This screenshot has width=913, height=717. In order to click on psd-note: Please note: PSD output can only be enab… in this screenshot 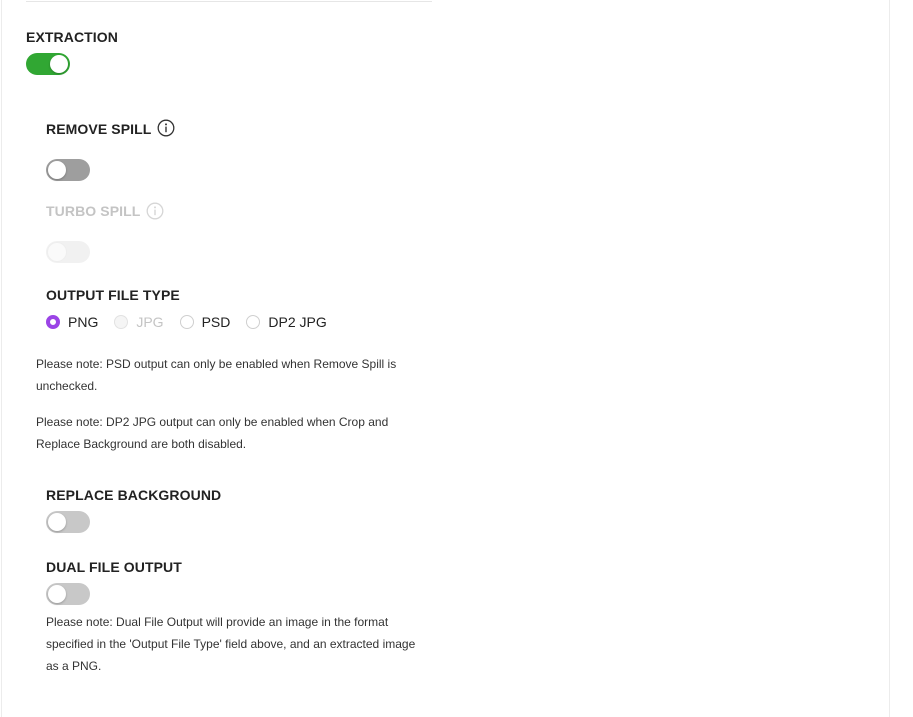, I will do `click(216, 375)`.